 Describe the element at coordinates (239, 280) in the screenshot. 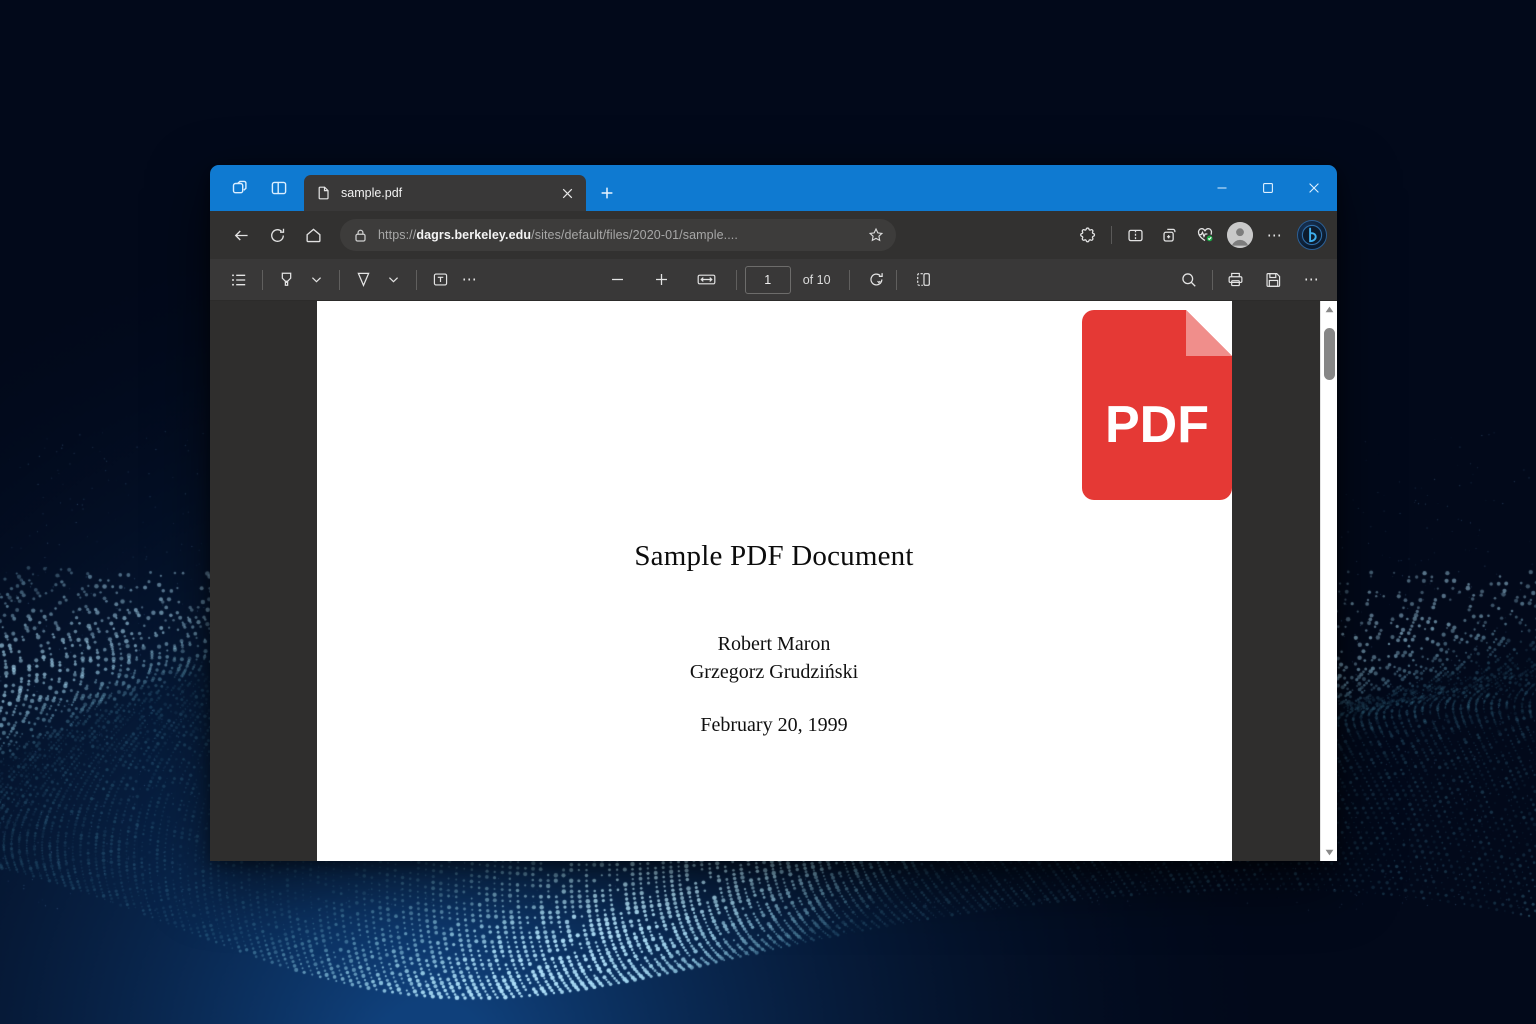

I see `table-of-contents-icon` at that location.